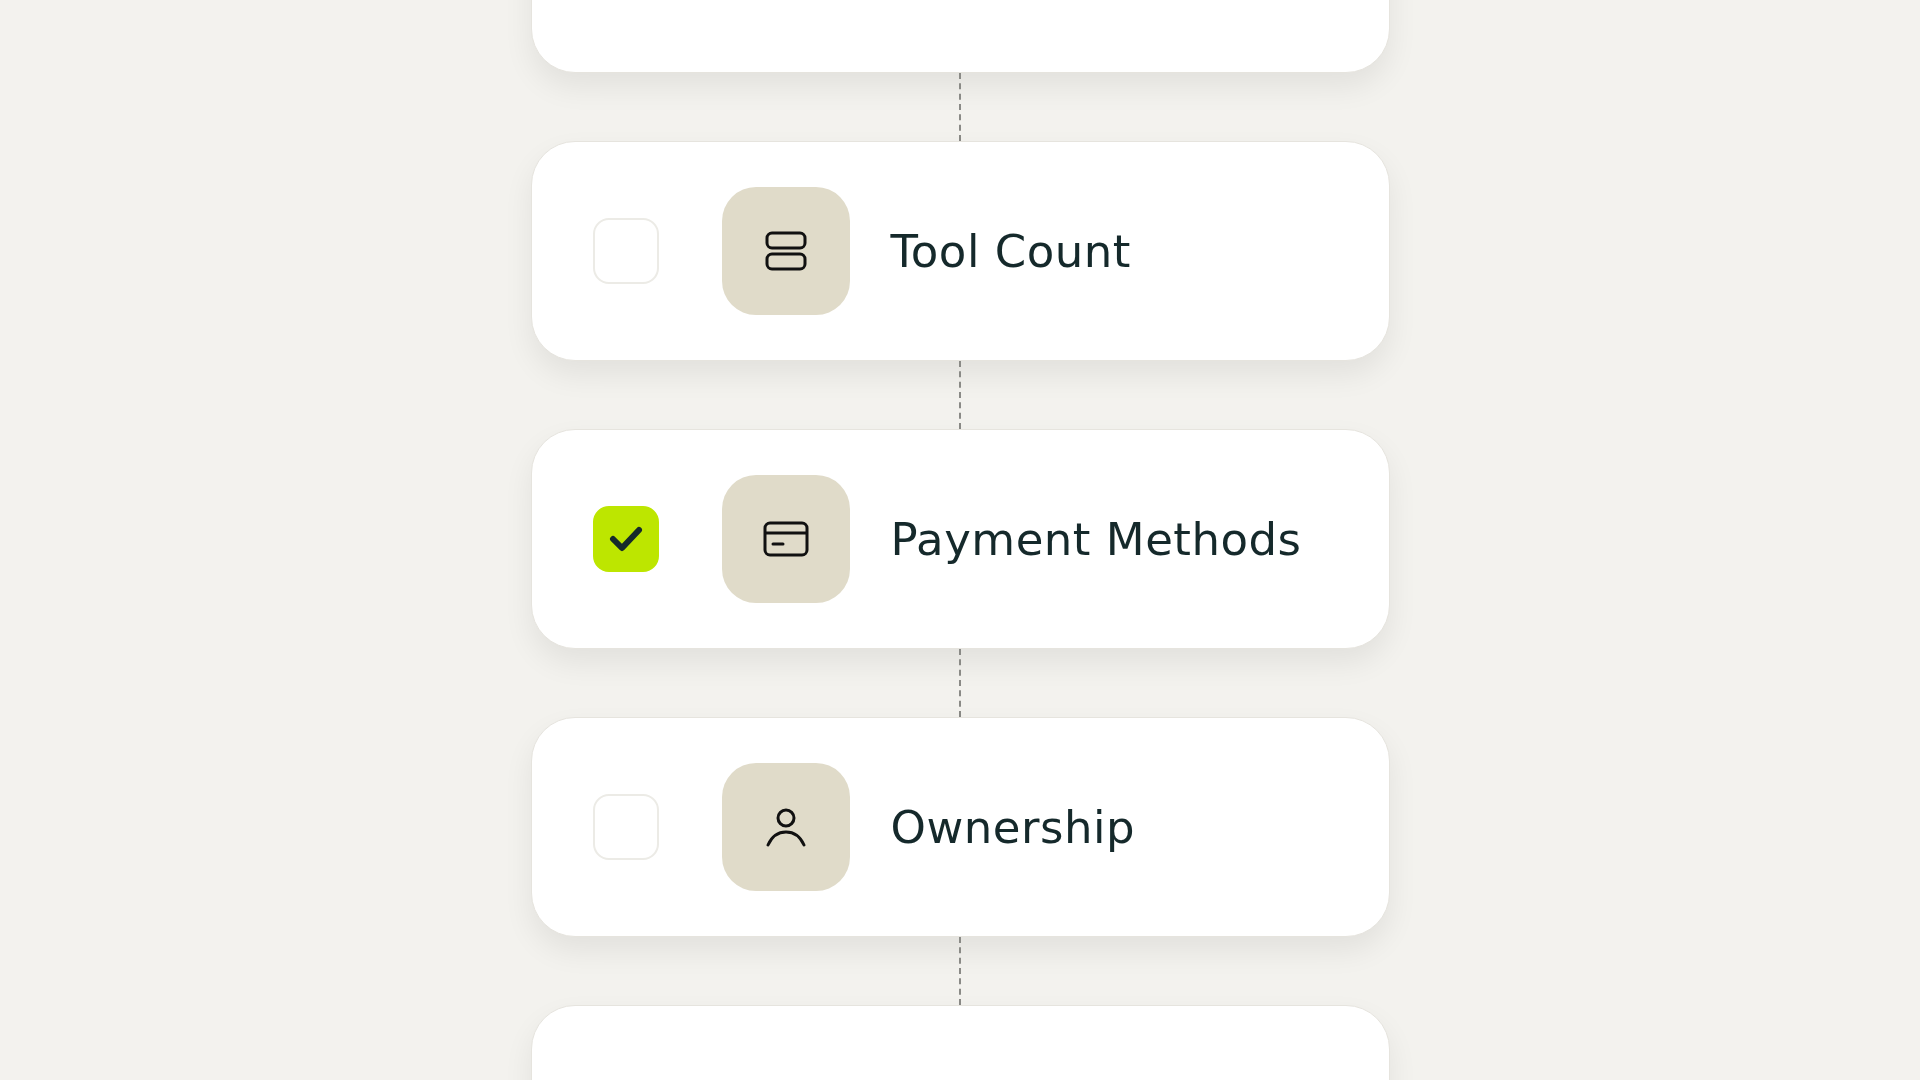  What do you see at coordinates (1096, 539) in the screenshot?
I see `step-label: Payment Methods` at bounding box center [1096, 539].